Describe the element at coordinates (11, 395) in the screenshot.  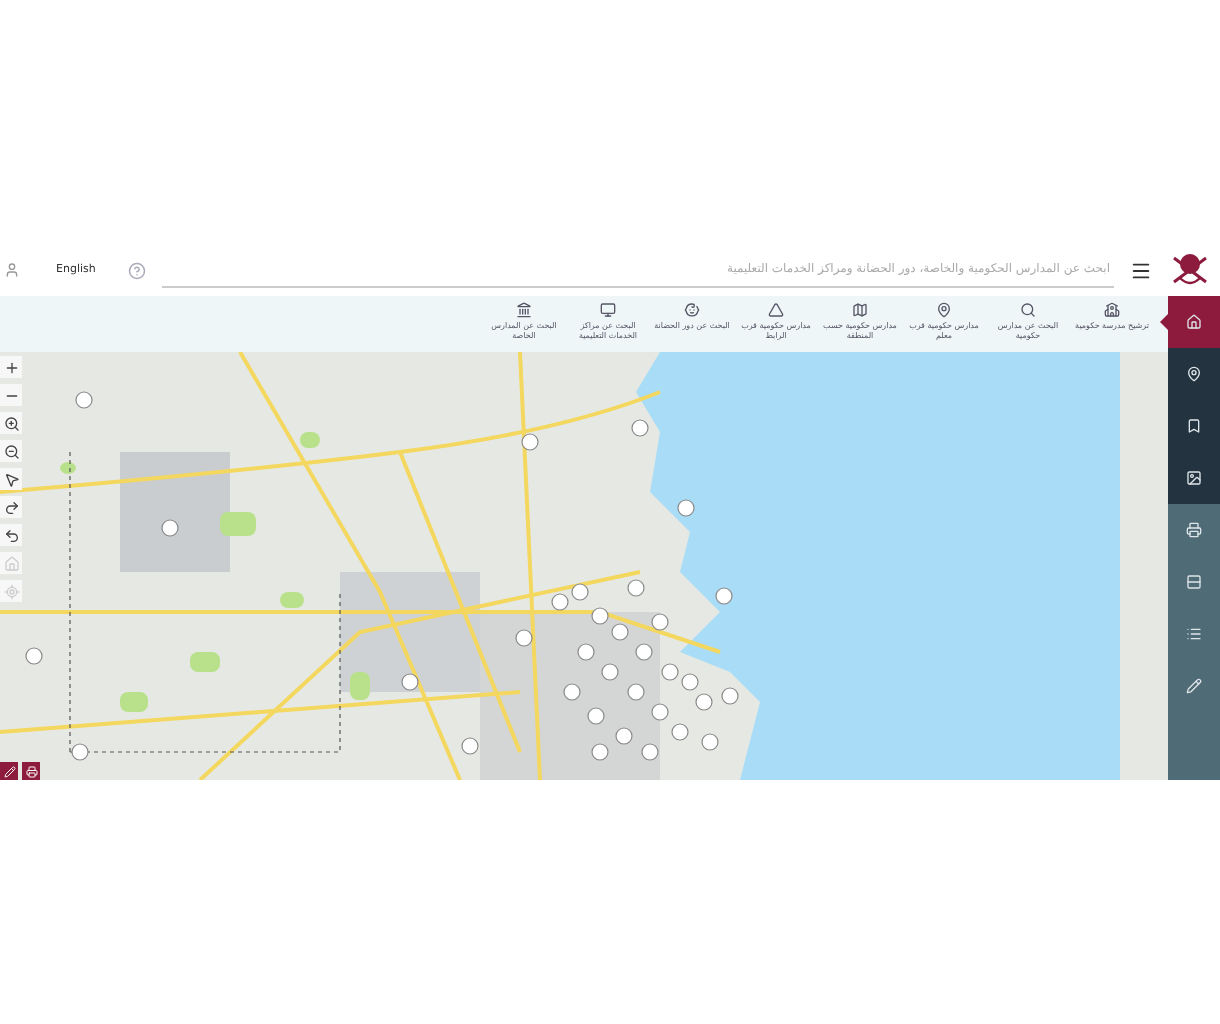
I see `zoom-out-button` at that location.